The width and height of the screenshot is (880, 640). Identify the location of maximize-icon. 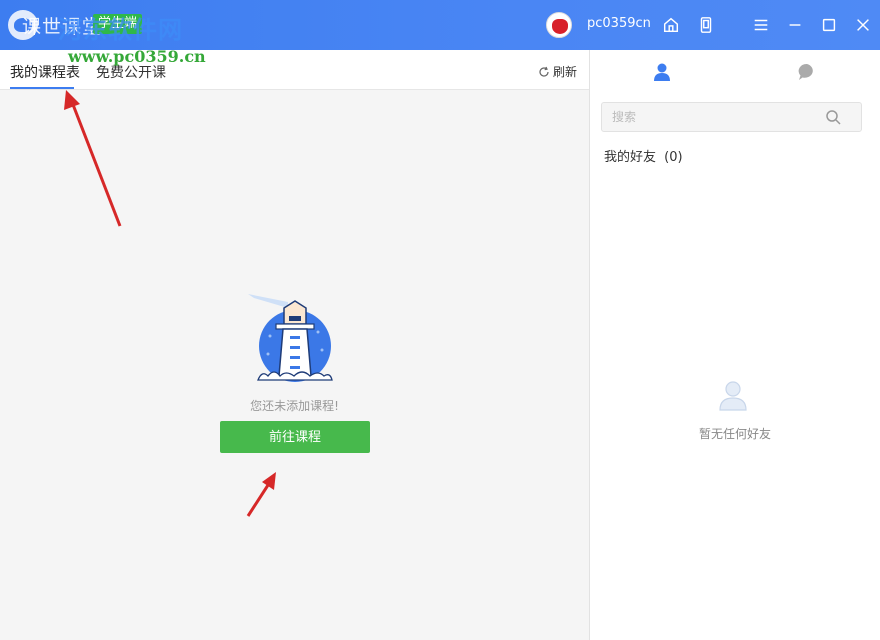
(829, 25).